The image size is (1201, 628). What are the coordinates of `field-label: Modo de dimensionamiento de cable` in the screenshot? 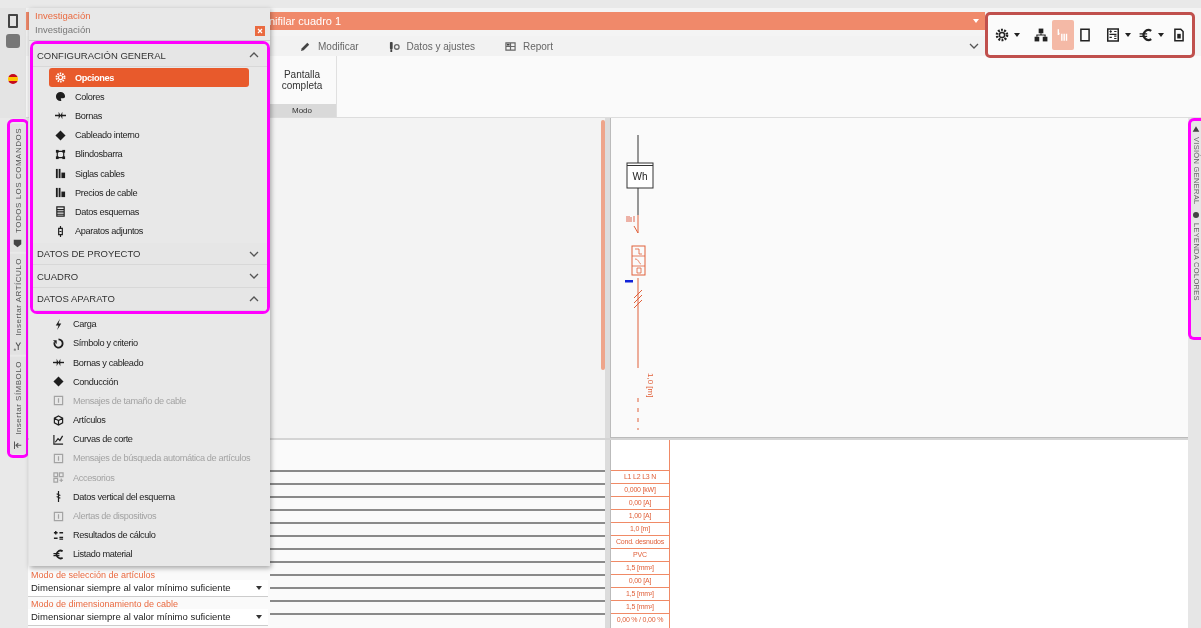 It's located at (105, 603).